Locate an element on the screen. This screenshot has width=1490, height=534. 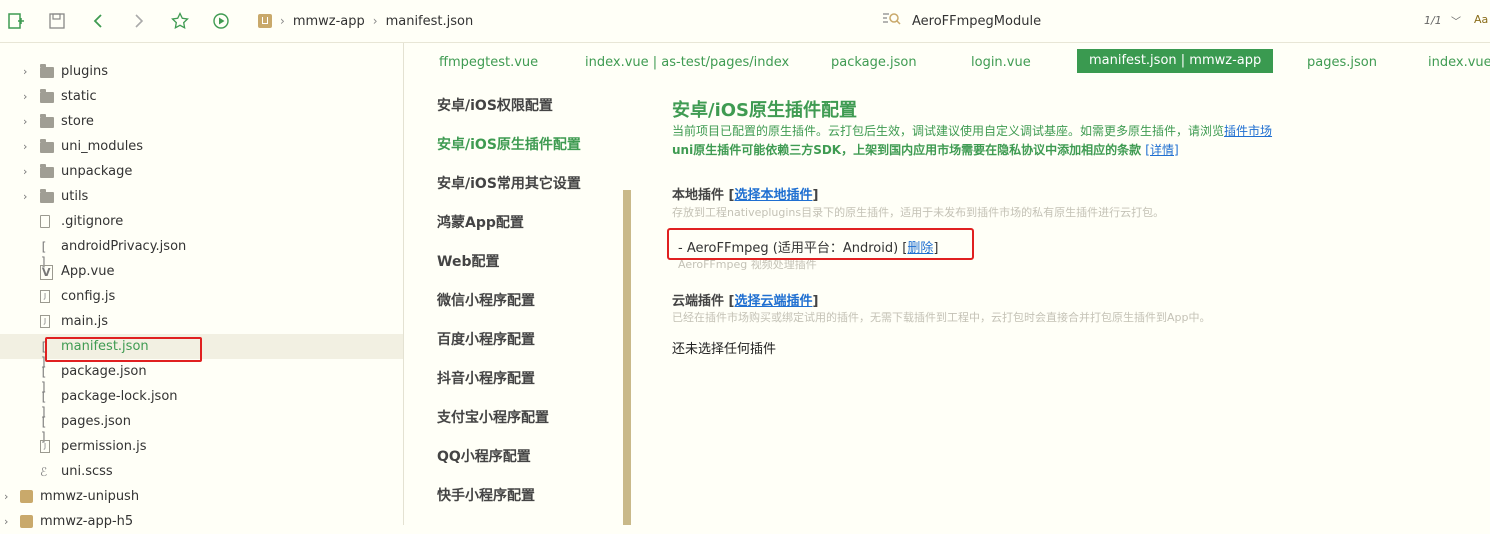
nav-alipay-mp: 支付宝小程序配置 is located at coordinates (493, 417).